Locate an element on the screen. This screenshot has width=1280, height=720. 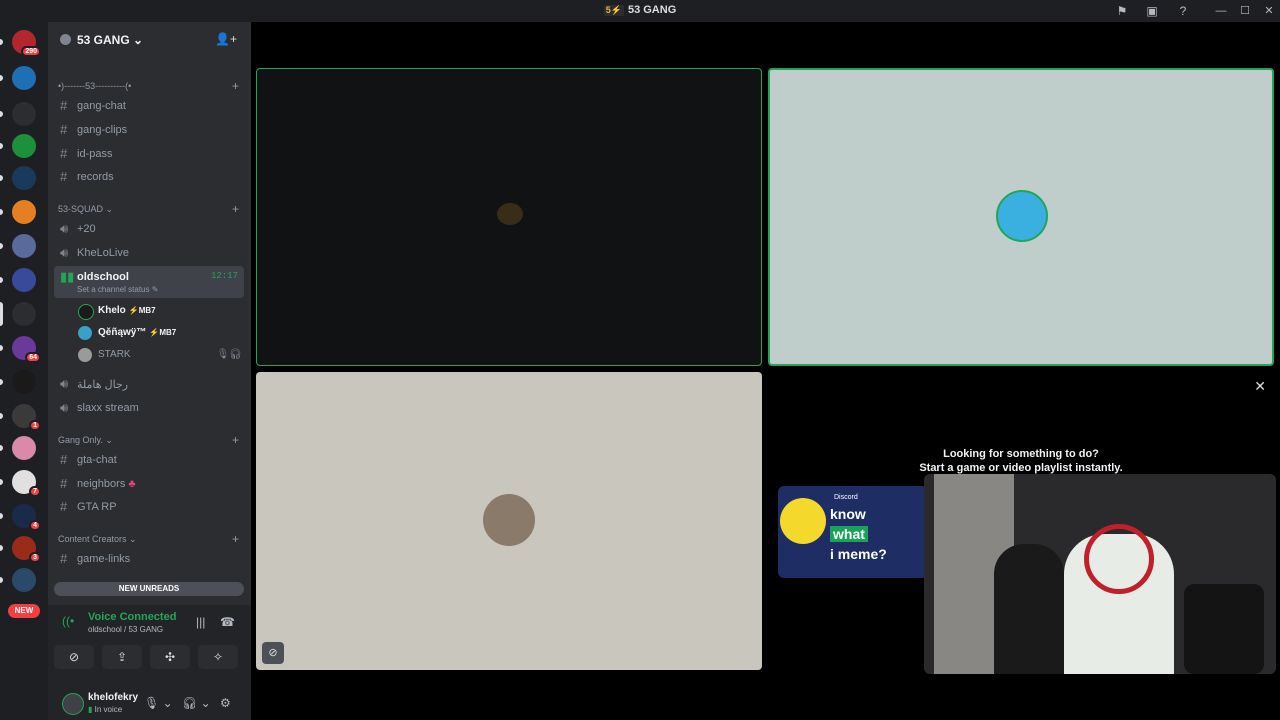
inbox-icon: ▣ is located at coordinates (1152, 11).